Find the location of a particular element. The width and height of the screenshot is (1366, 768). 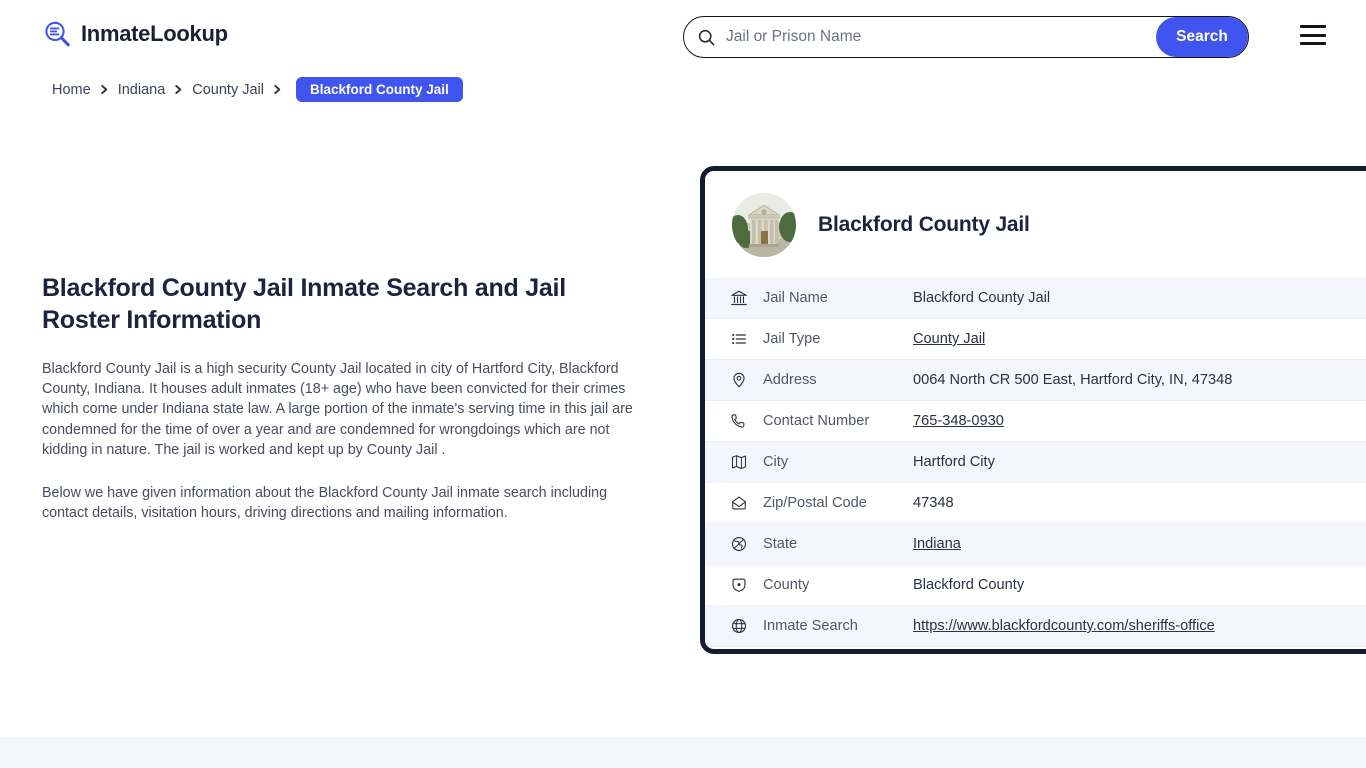

hamburger-menu-icon is located at coordinates (1313, 35).